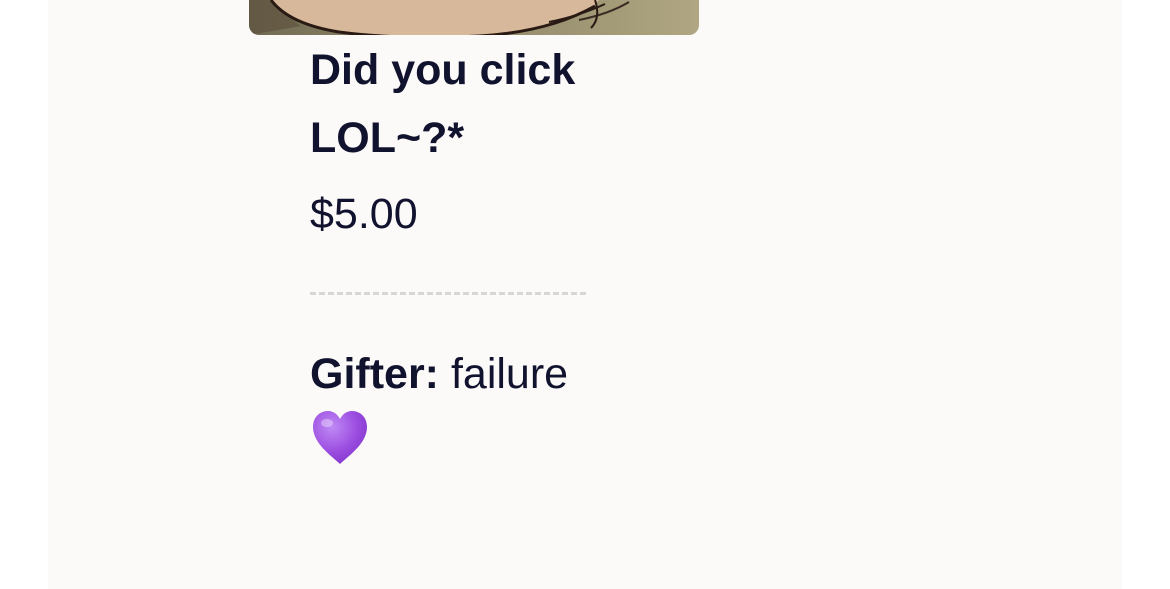  What do you see at coordinates (340, 438) in the screenshot?
I see `purple-heart-icon` at bounding box center [340, 438].